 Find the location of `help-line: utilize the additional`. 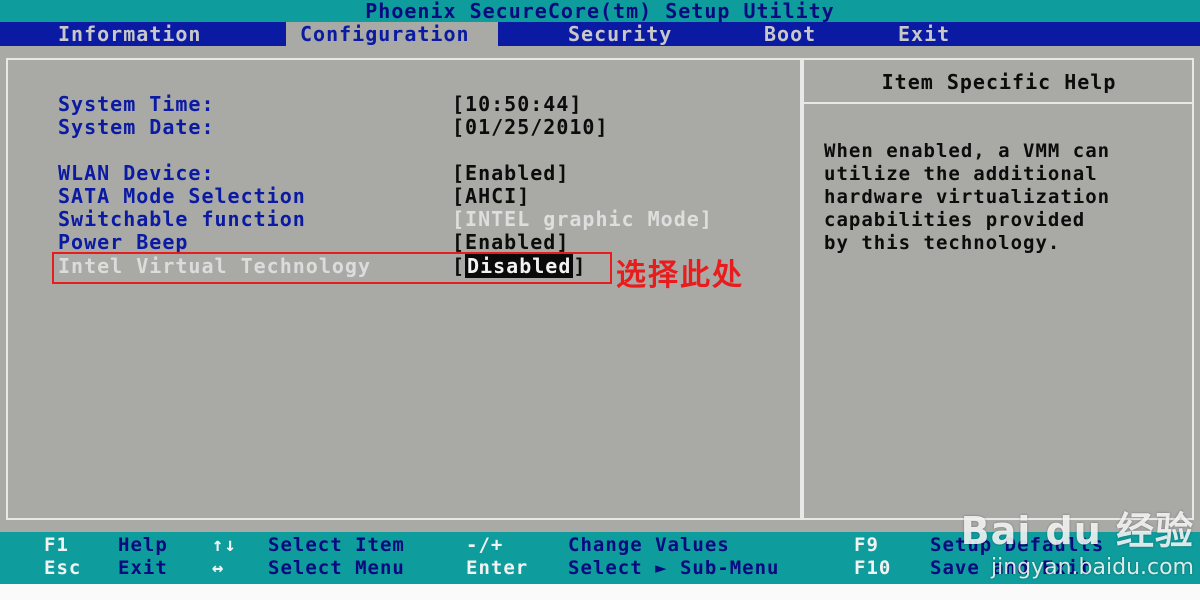

help-line: utilize the additional is located at coordinates (961, 174).